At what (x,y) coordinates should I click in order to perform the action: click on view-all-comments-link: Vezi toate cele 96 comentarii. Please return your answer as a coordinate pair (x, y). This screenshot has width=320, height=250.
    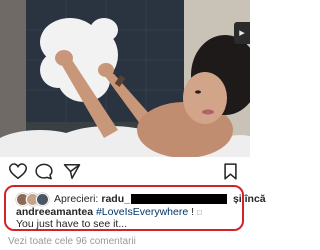
    Looking at the image, I should click on (72, 241).